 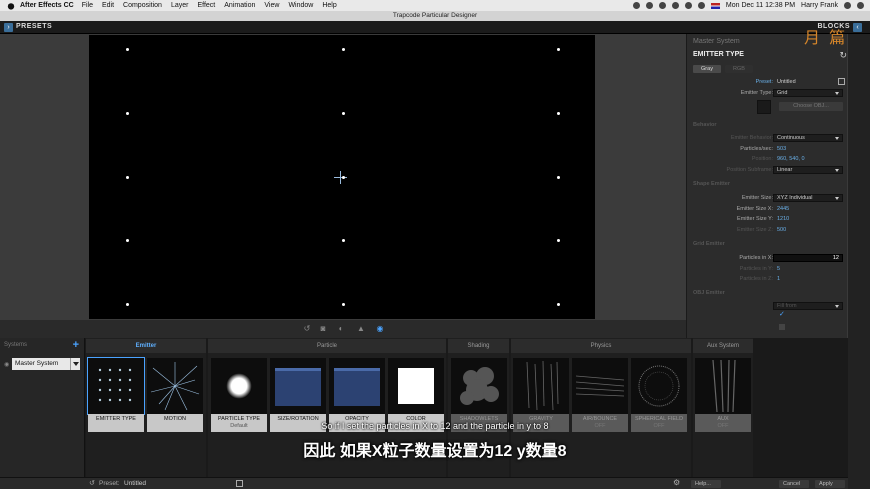 What do you see at coordinates (778, 269) in the screenshot?
I see `particles-y-value: 5` at bounding box center [778, 269].